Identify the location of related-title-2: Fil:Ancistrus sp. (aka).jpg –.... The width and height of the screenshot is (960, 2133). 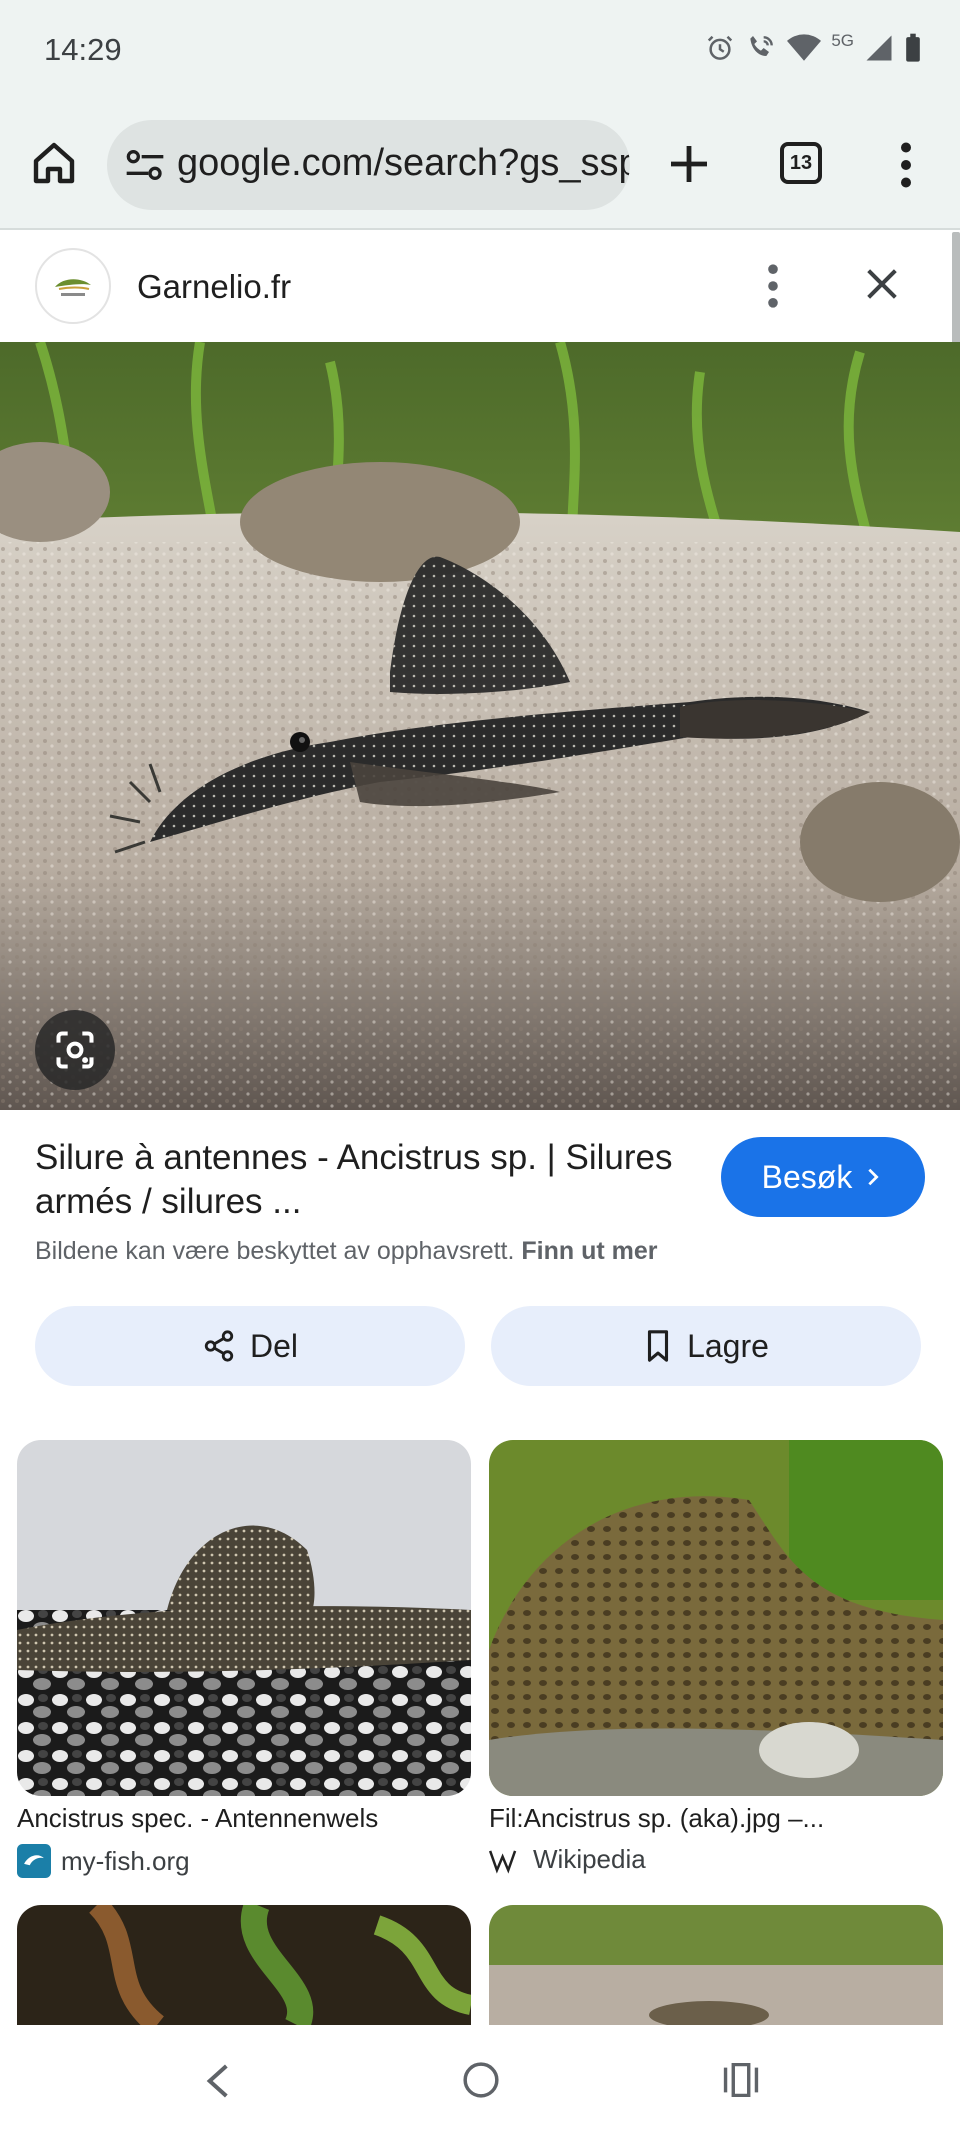
(656, 1818).